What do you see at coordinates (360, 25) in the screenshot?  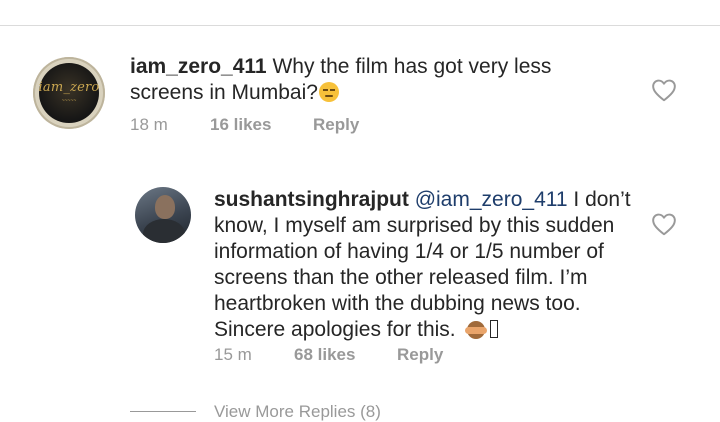 I see `top-divider` at bounding box center [360, 25].